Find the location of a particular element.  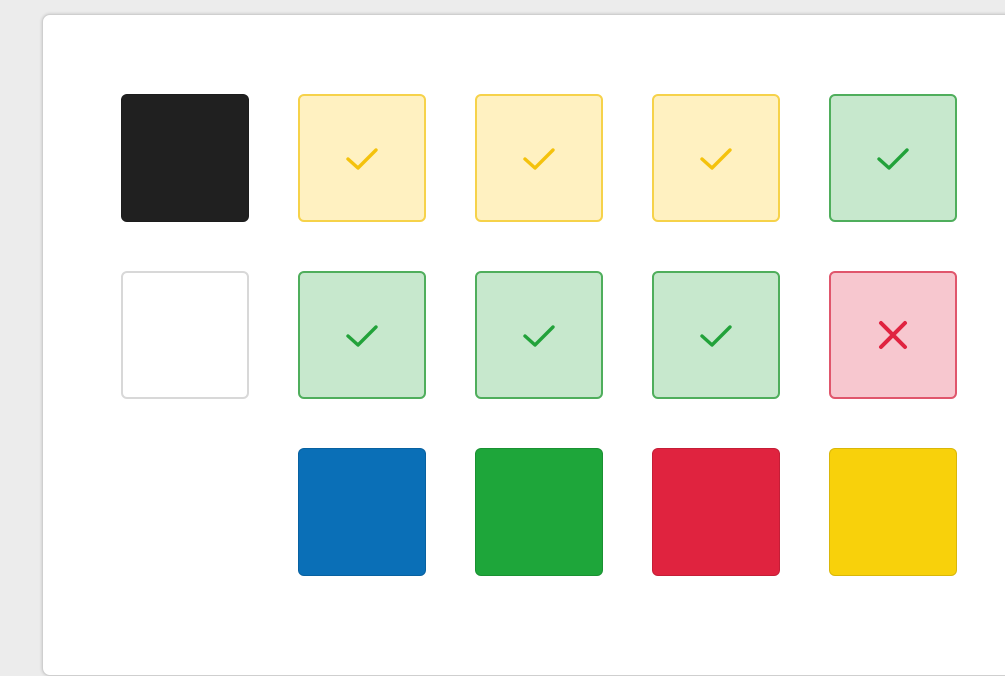

feedback-tile-wrong is located at coordinates (893, 335).